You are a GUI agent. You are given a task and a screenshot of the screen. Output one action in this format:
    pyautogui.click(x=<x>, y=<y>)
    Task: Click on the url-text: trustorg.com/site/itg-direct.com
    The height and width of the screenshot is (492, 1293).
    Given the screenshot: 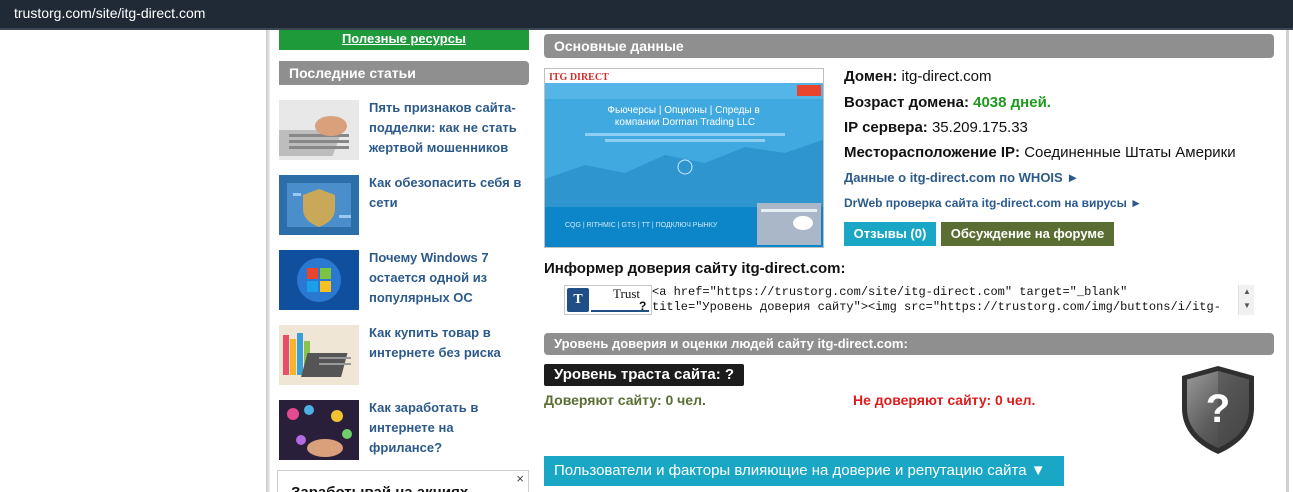 What is the action you would take?
    pyautogui.click(x=109, y=13)
    